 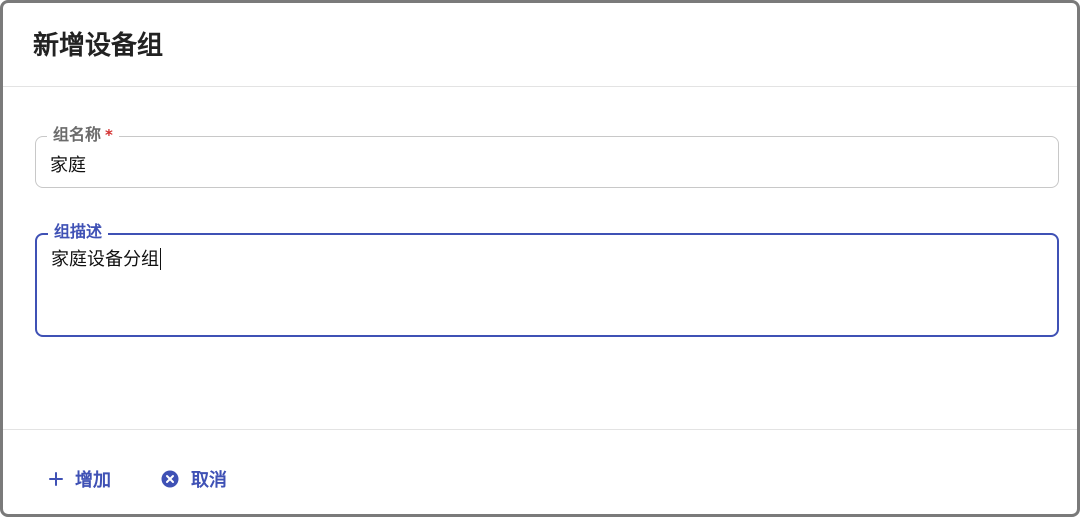 I want to click on group-name-label-text: 组名称, so click(x=77, y=134).